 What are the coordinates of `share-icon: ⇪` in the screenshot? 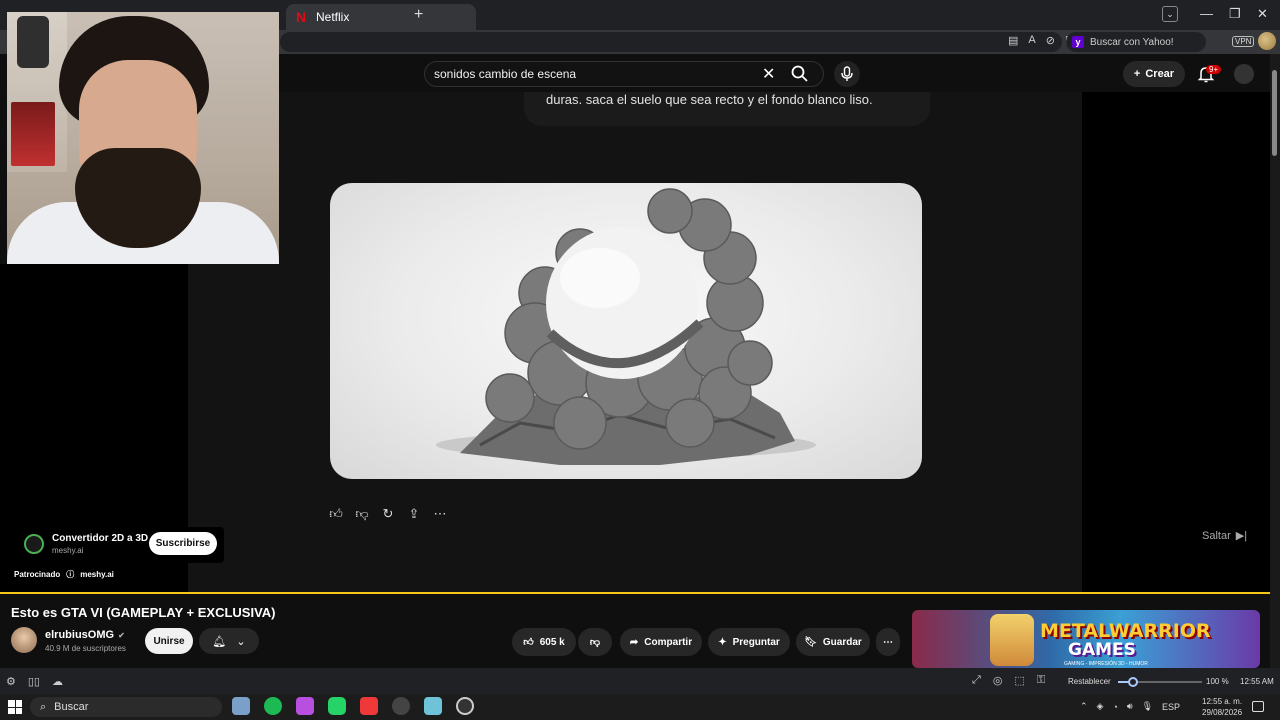 It's located at (414, 514).